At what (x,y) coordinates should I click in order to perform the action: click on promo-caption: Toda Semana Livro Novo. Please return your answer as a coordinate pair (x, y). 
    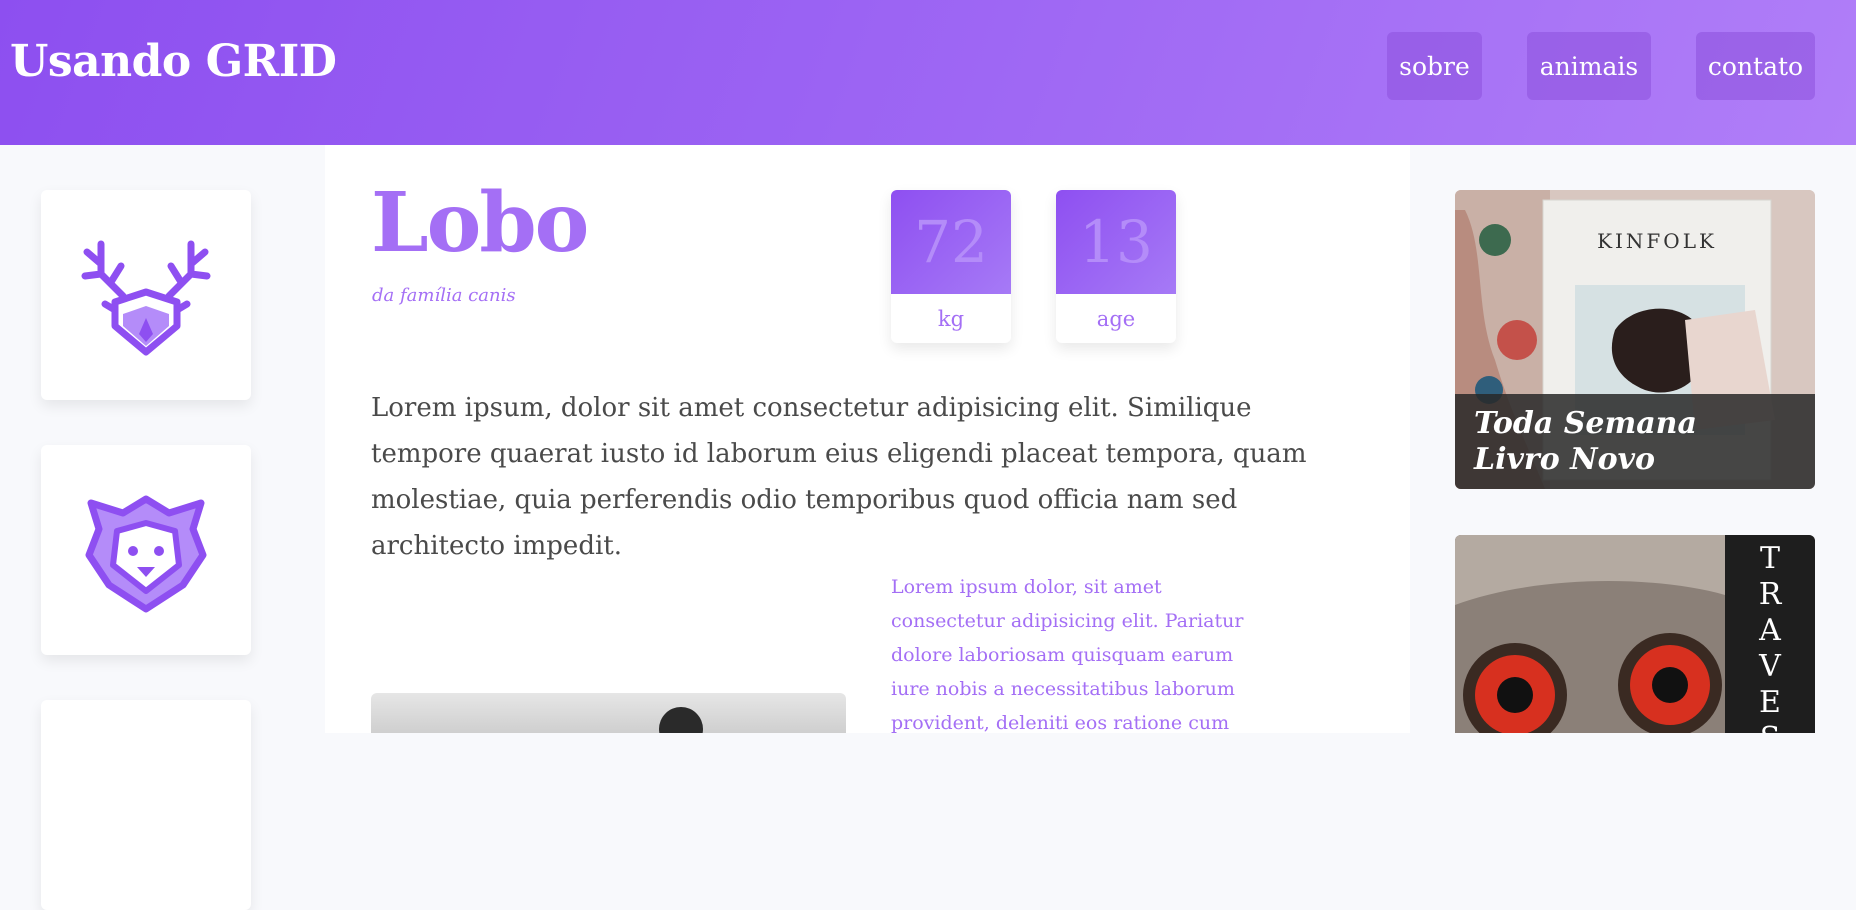
    Looking at the image, I should click on (1635, 441).